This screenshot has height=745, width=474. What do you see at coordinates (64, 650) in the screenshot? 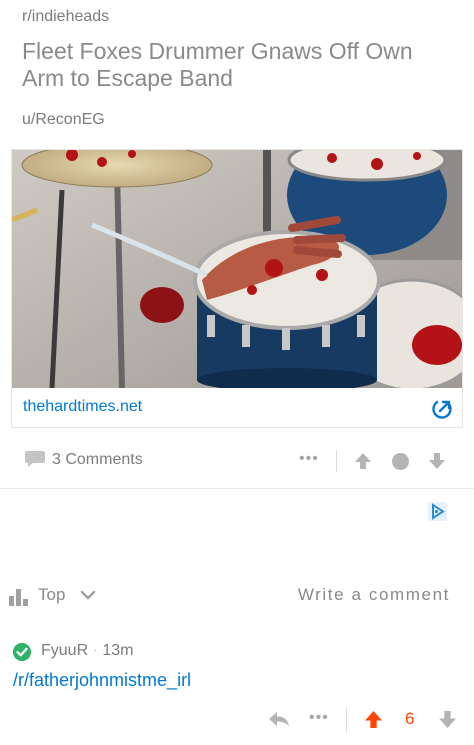
I see `comment-username: FyuuR` at bounding box center [64, 650].